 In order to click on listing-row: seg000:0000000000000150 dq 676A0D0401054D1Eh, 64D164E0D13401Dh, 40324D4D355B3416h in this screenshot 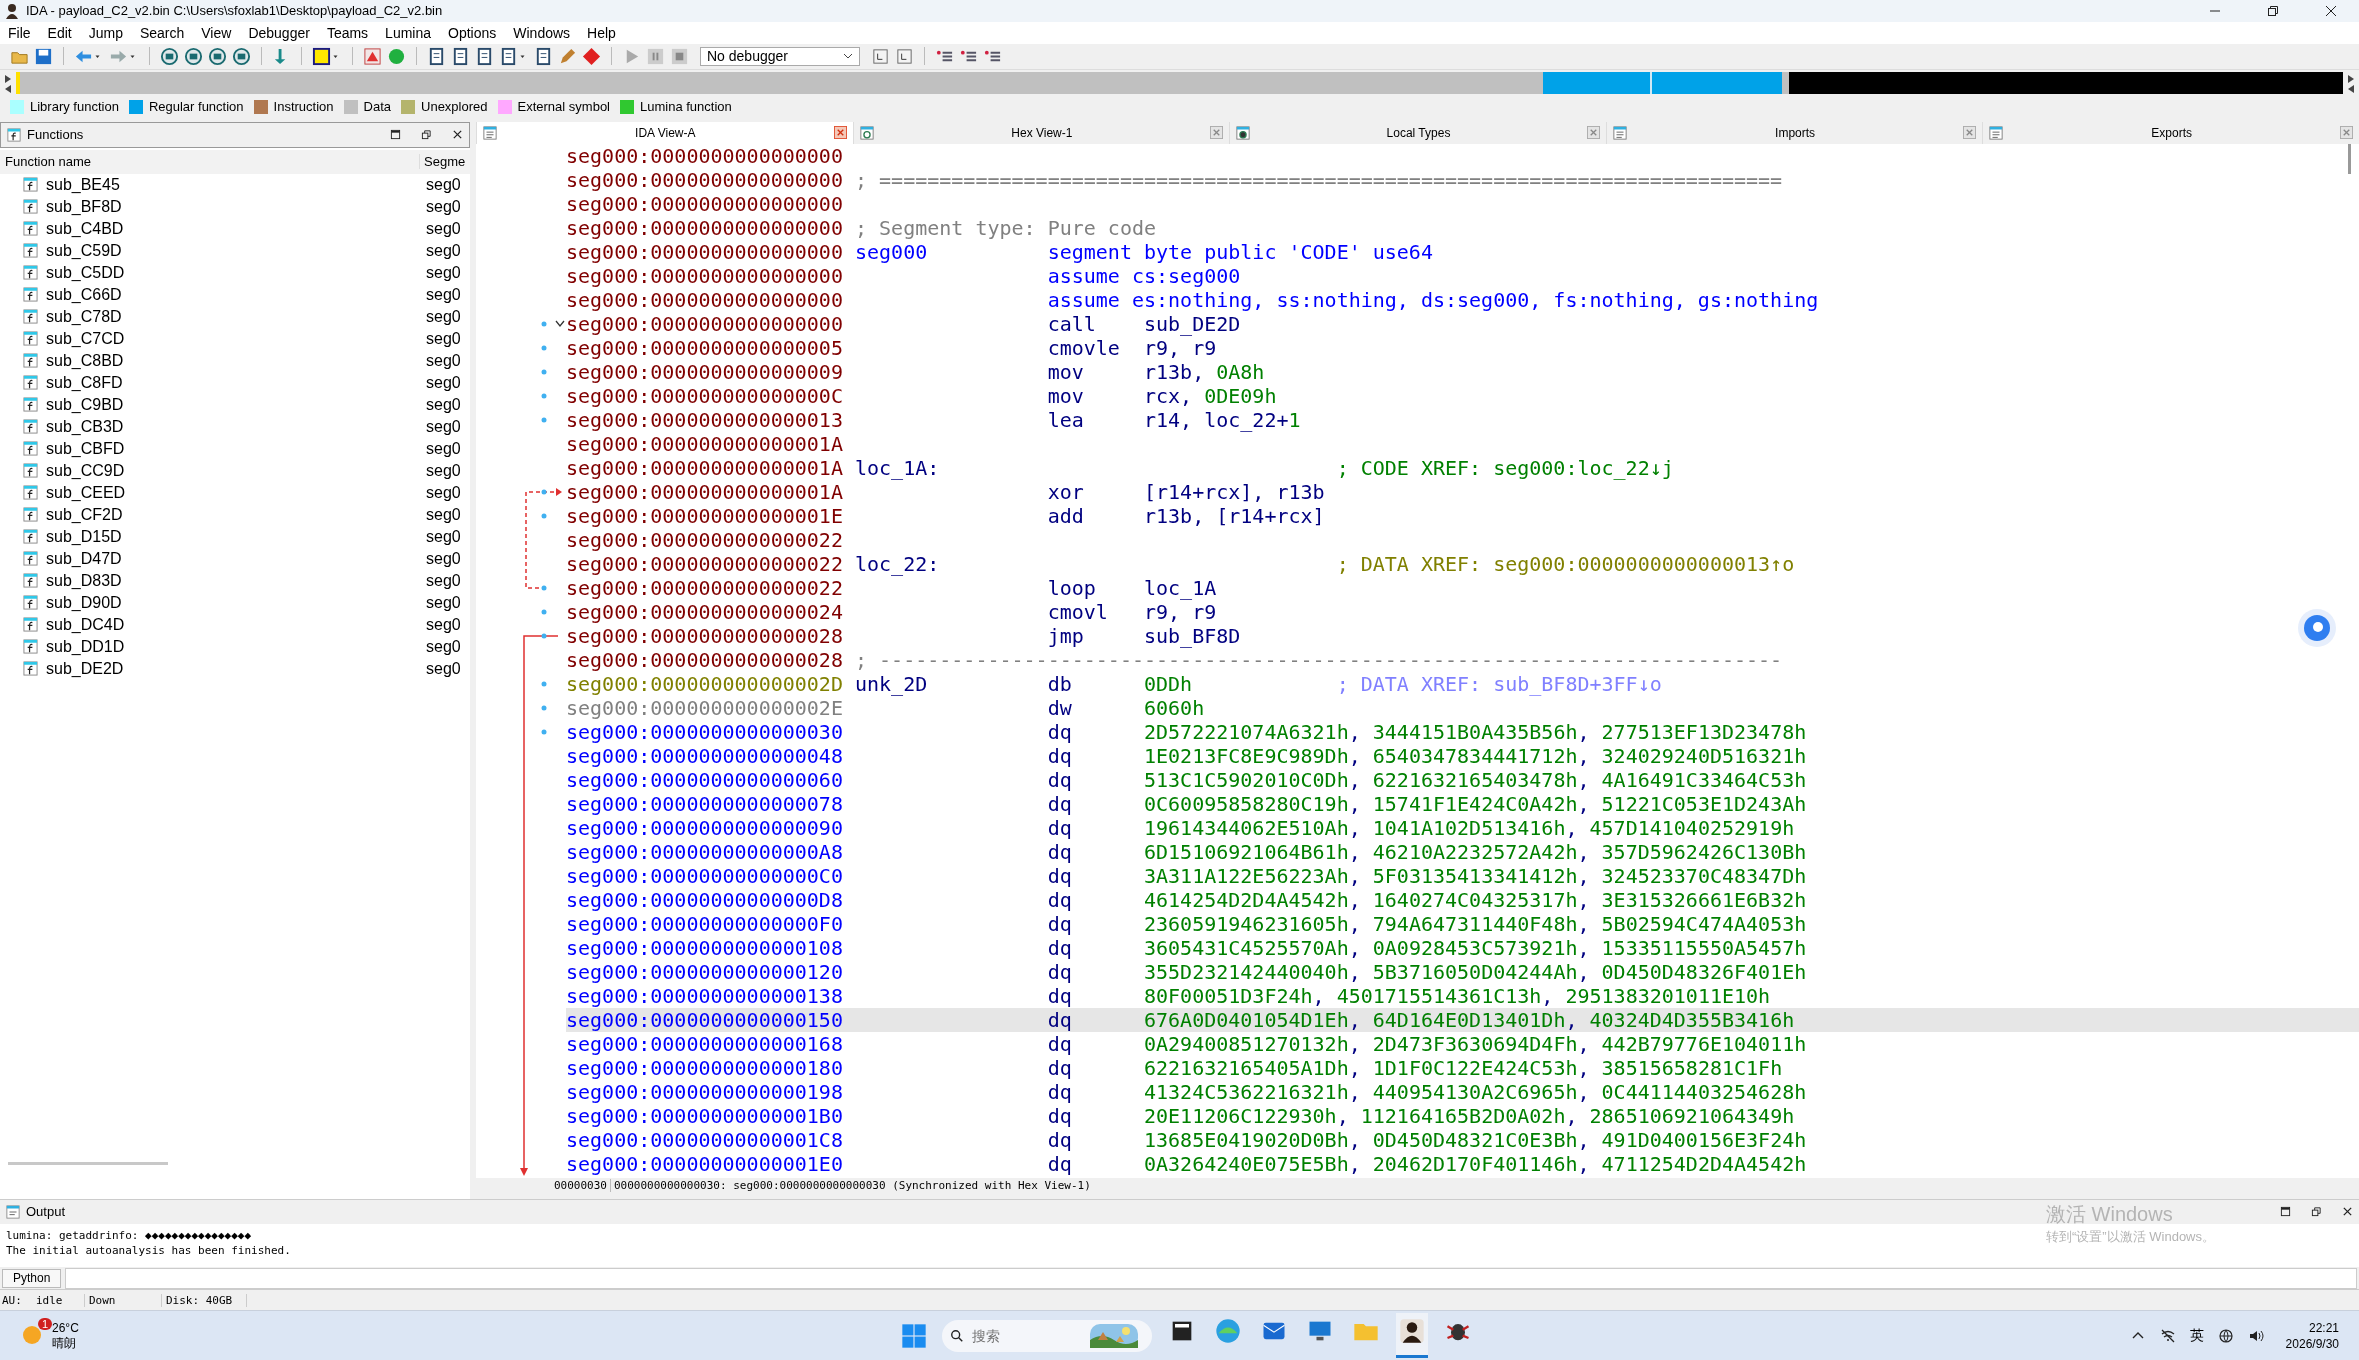, I will do `click(1462, 1019)`.